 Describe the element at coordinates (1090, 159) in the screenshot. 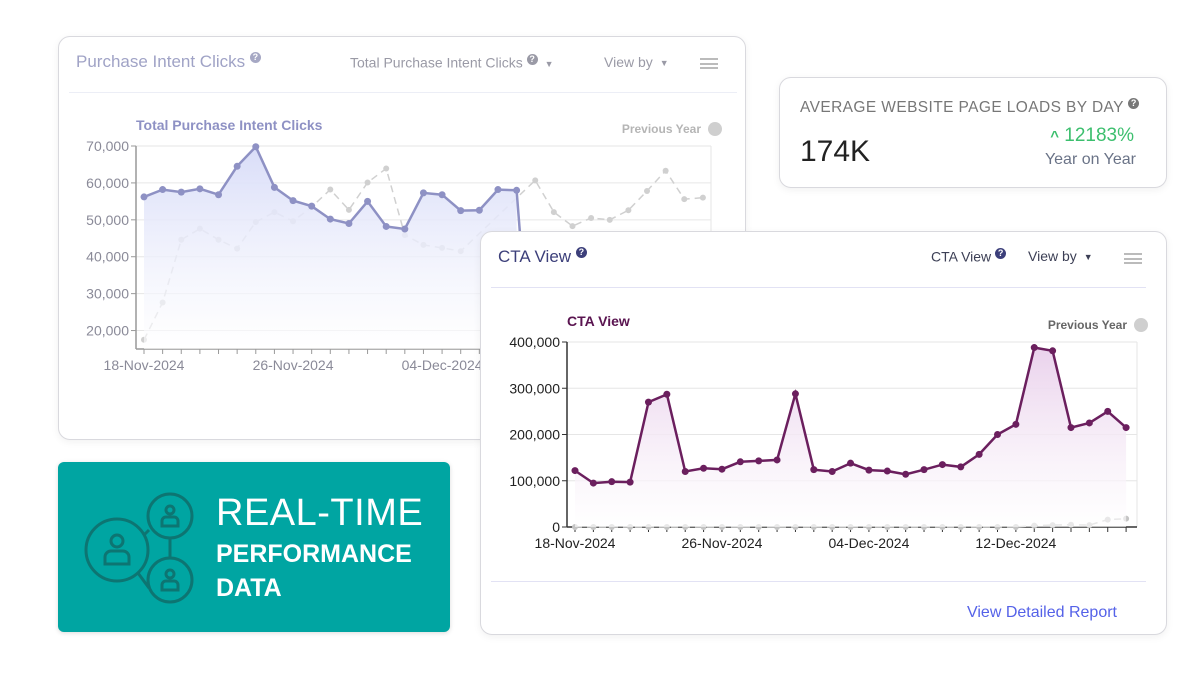

I see `kpi-comparison: Year on Year` at that location.